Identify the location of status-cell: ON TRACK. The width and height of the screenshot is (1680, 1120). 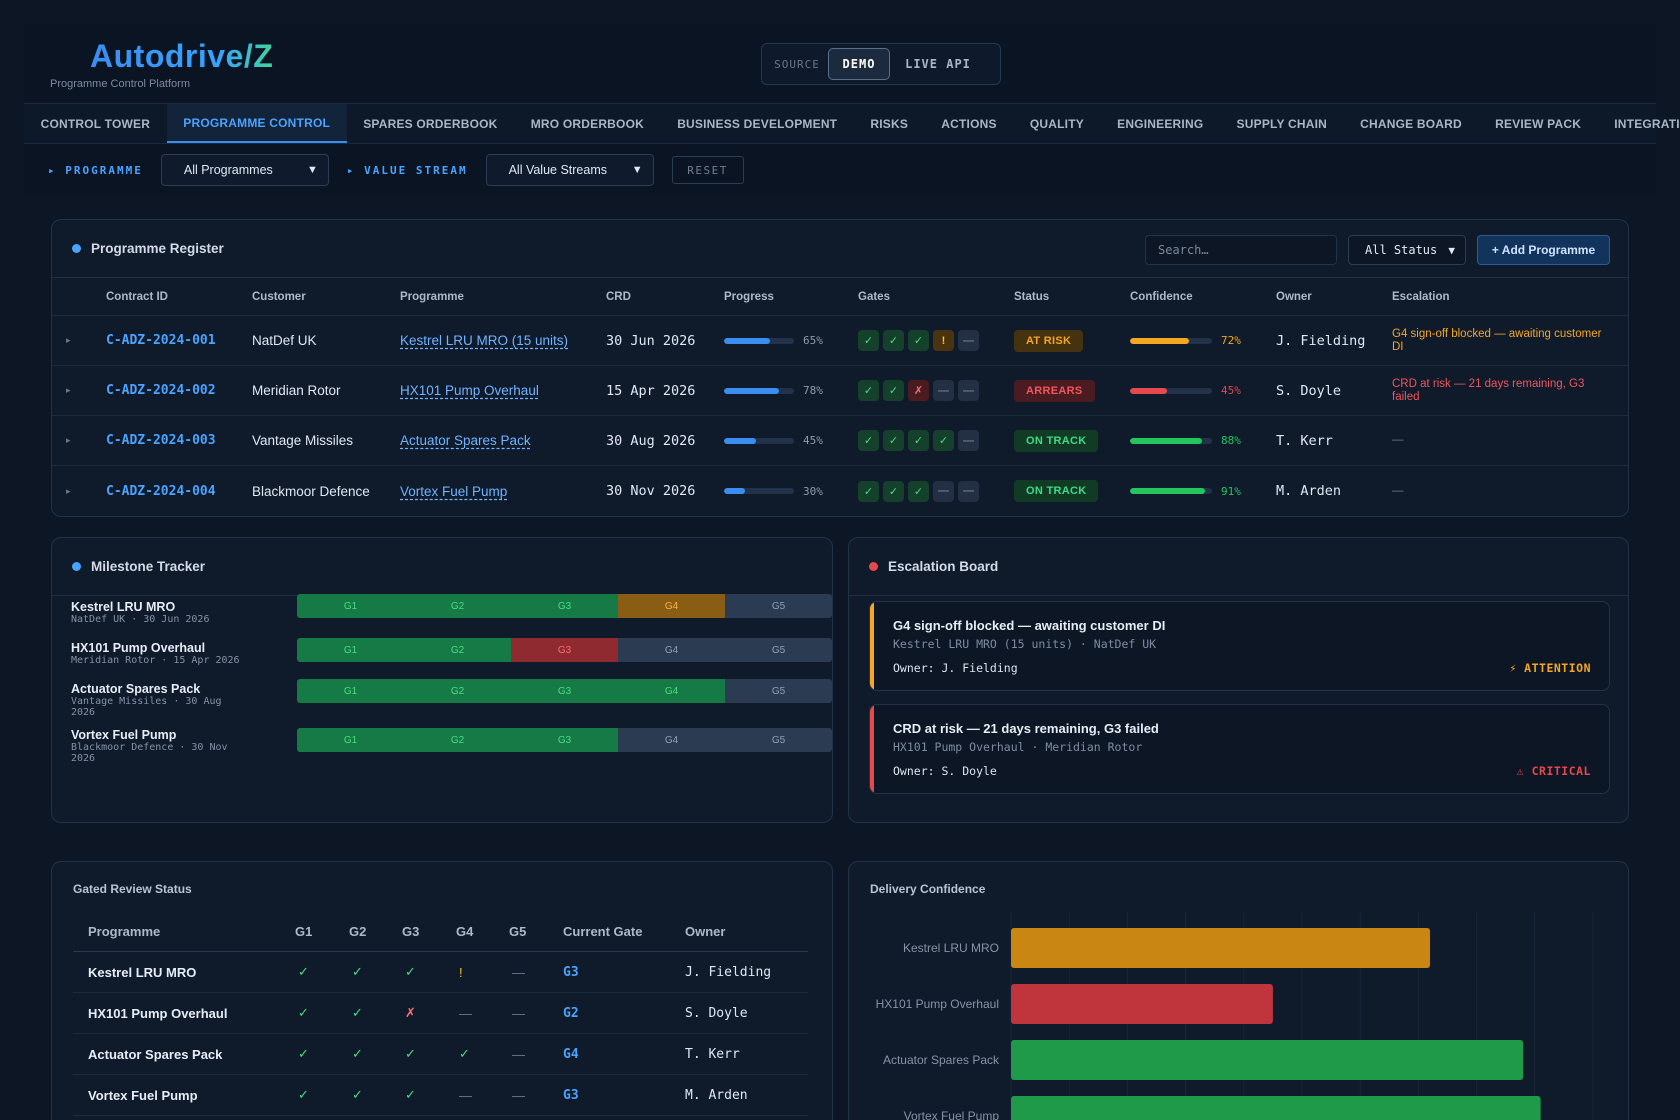
(1056, 491).